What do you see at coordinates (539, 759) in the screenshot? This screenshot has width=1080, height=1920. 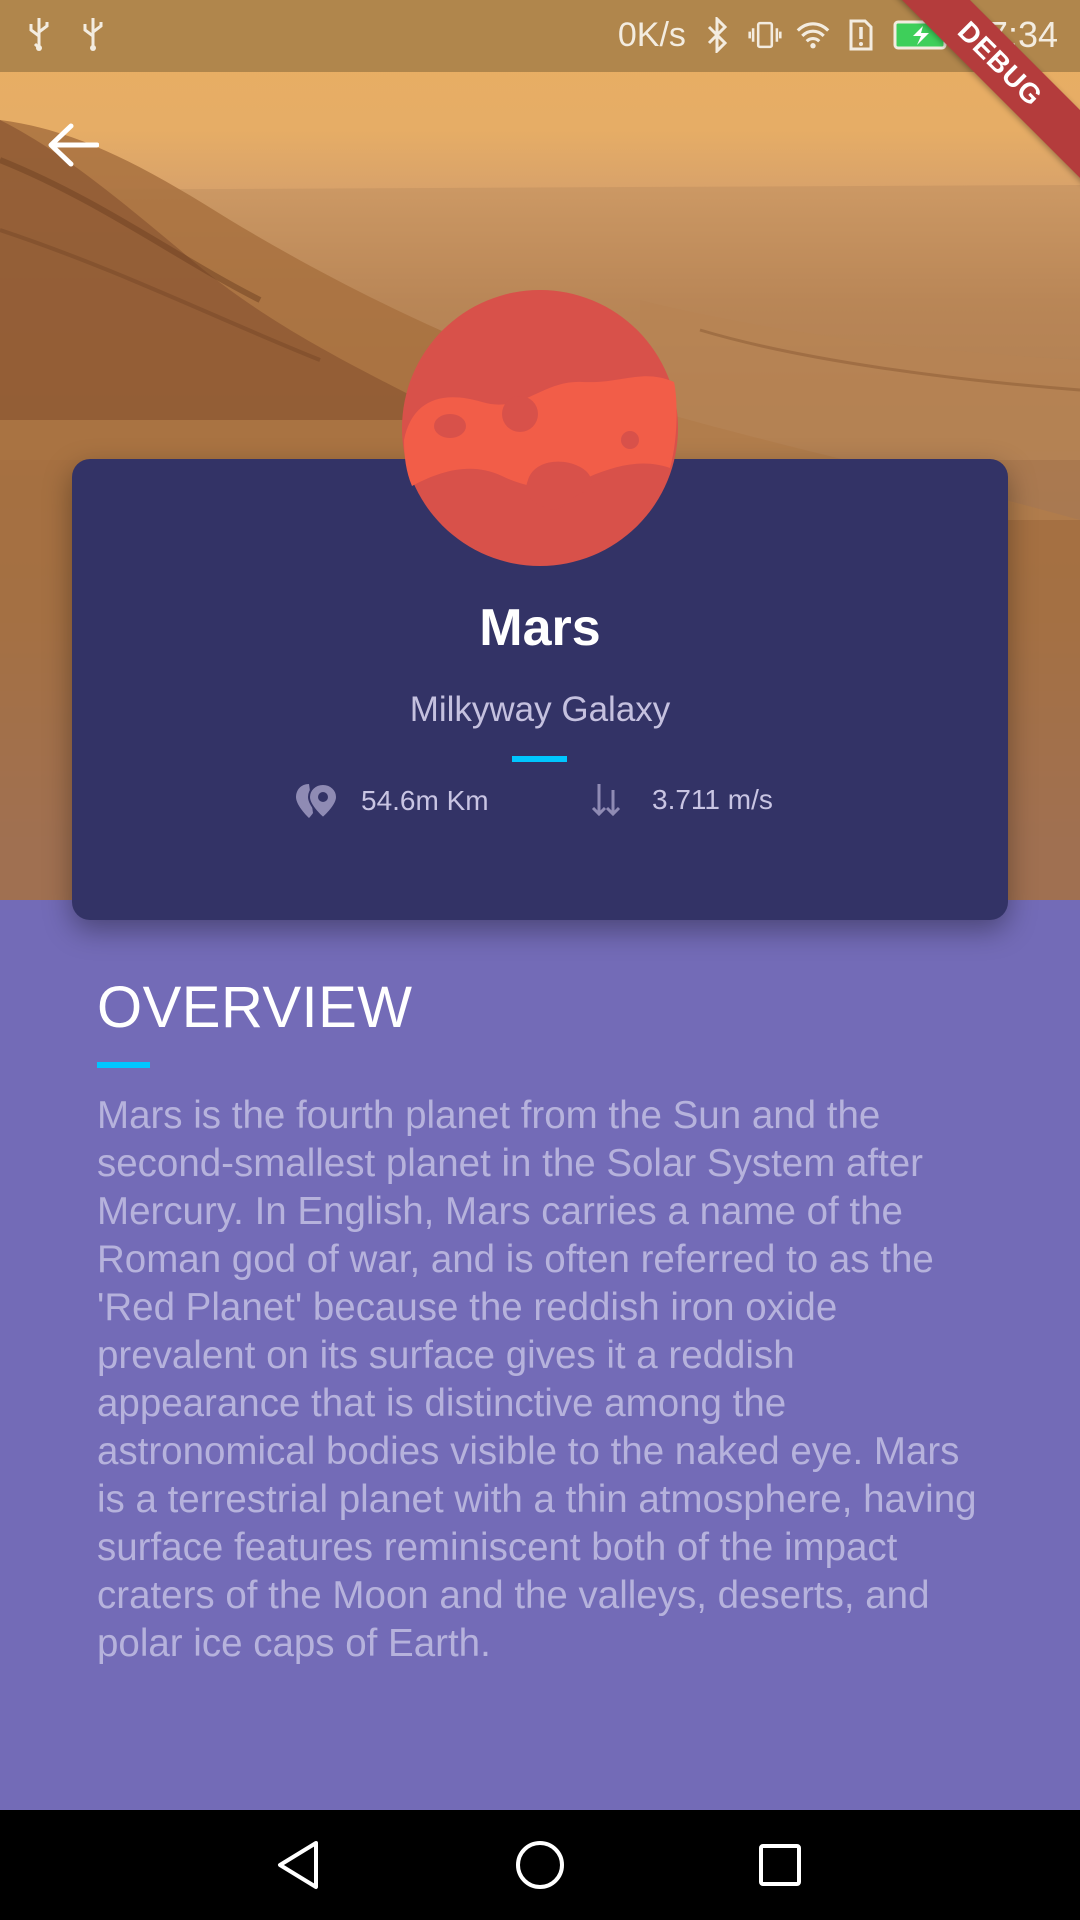 I see `card-divider` at bounding box center [539, 759].